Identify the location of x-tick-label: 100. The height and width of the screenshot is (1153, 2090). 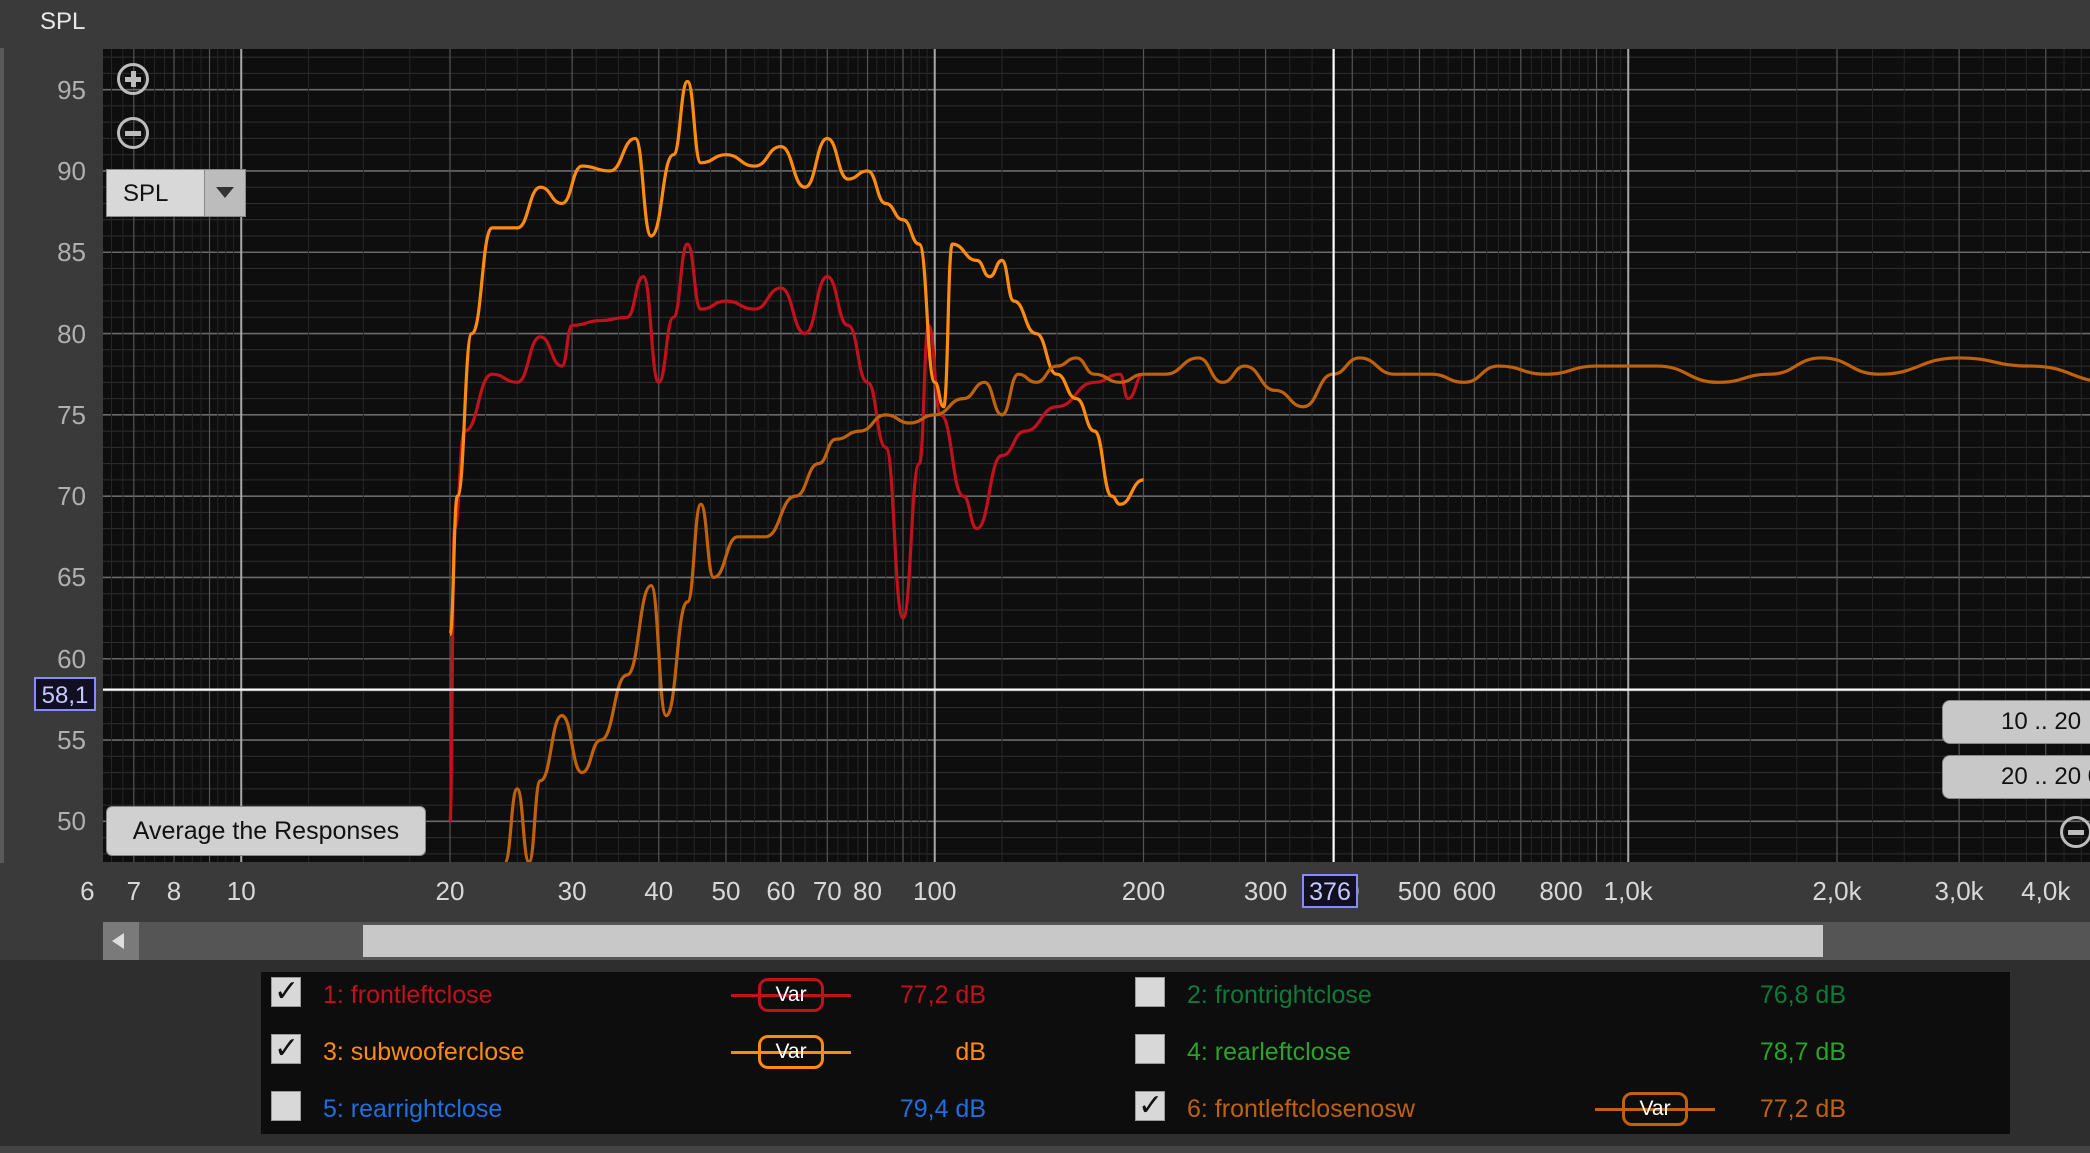
(935, 891).